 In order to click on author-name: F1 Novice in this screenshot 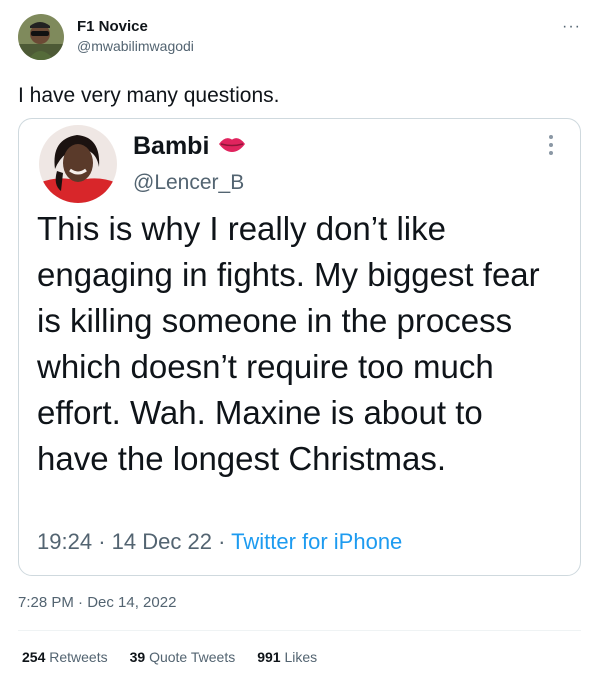, I will do `click(112, 26)`.